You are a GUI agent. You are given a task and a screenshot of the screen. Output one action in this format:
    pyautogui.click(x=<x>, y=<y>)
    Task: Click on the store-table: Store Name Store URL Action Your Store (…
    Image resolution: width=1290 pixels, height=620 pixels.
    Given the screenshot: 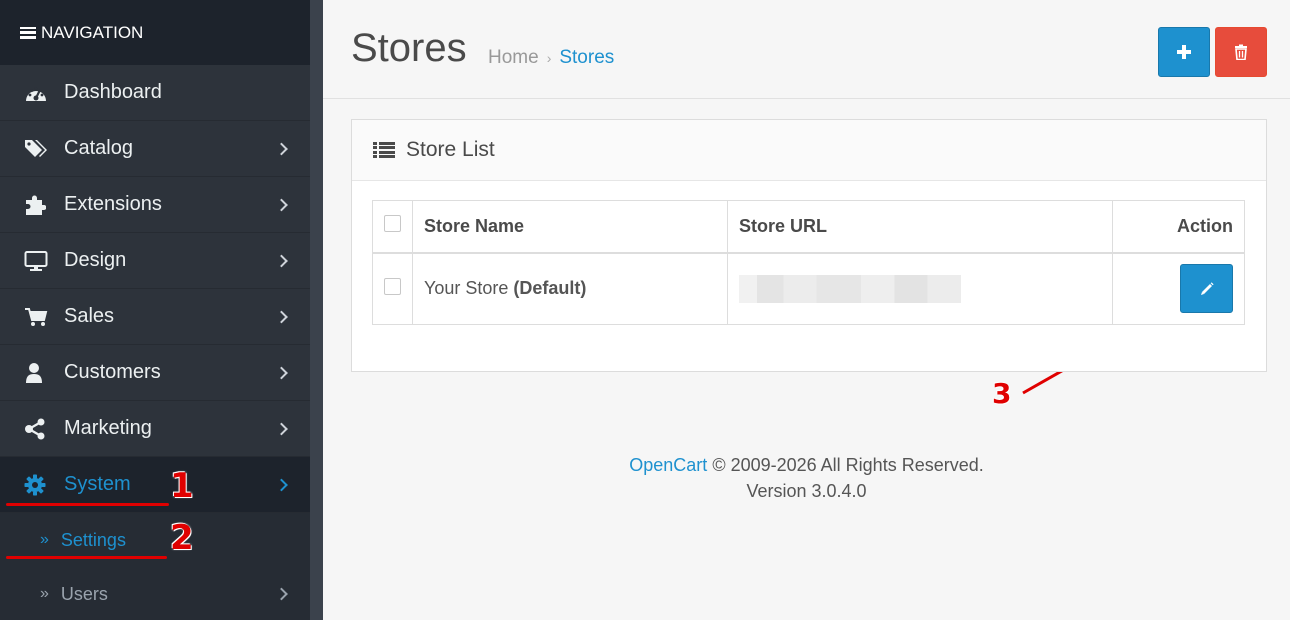 What is the action you would take?
    pyautogui.click(x=808, y=262)
    